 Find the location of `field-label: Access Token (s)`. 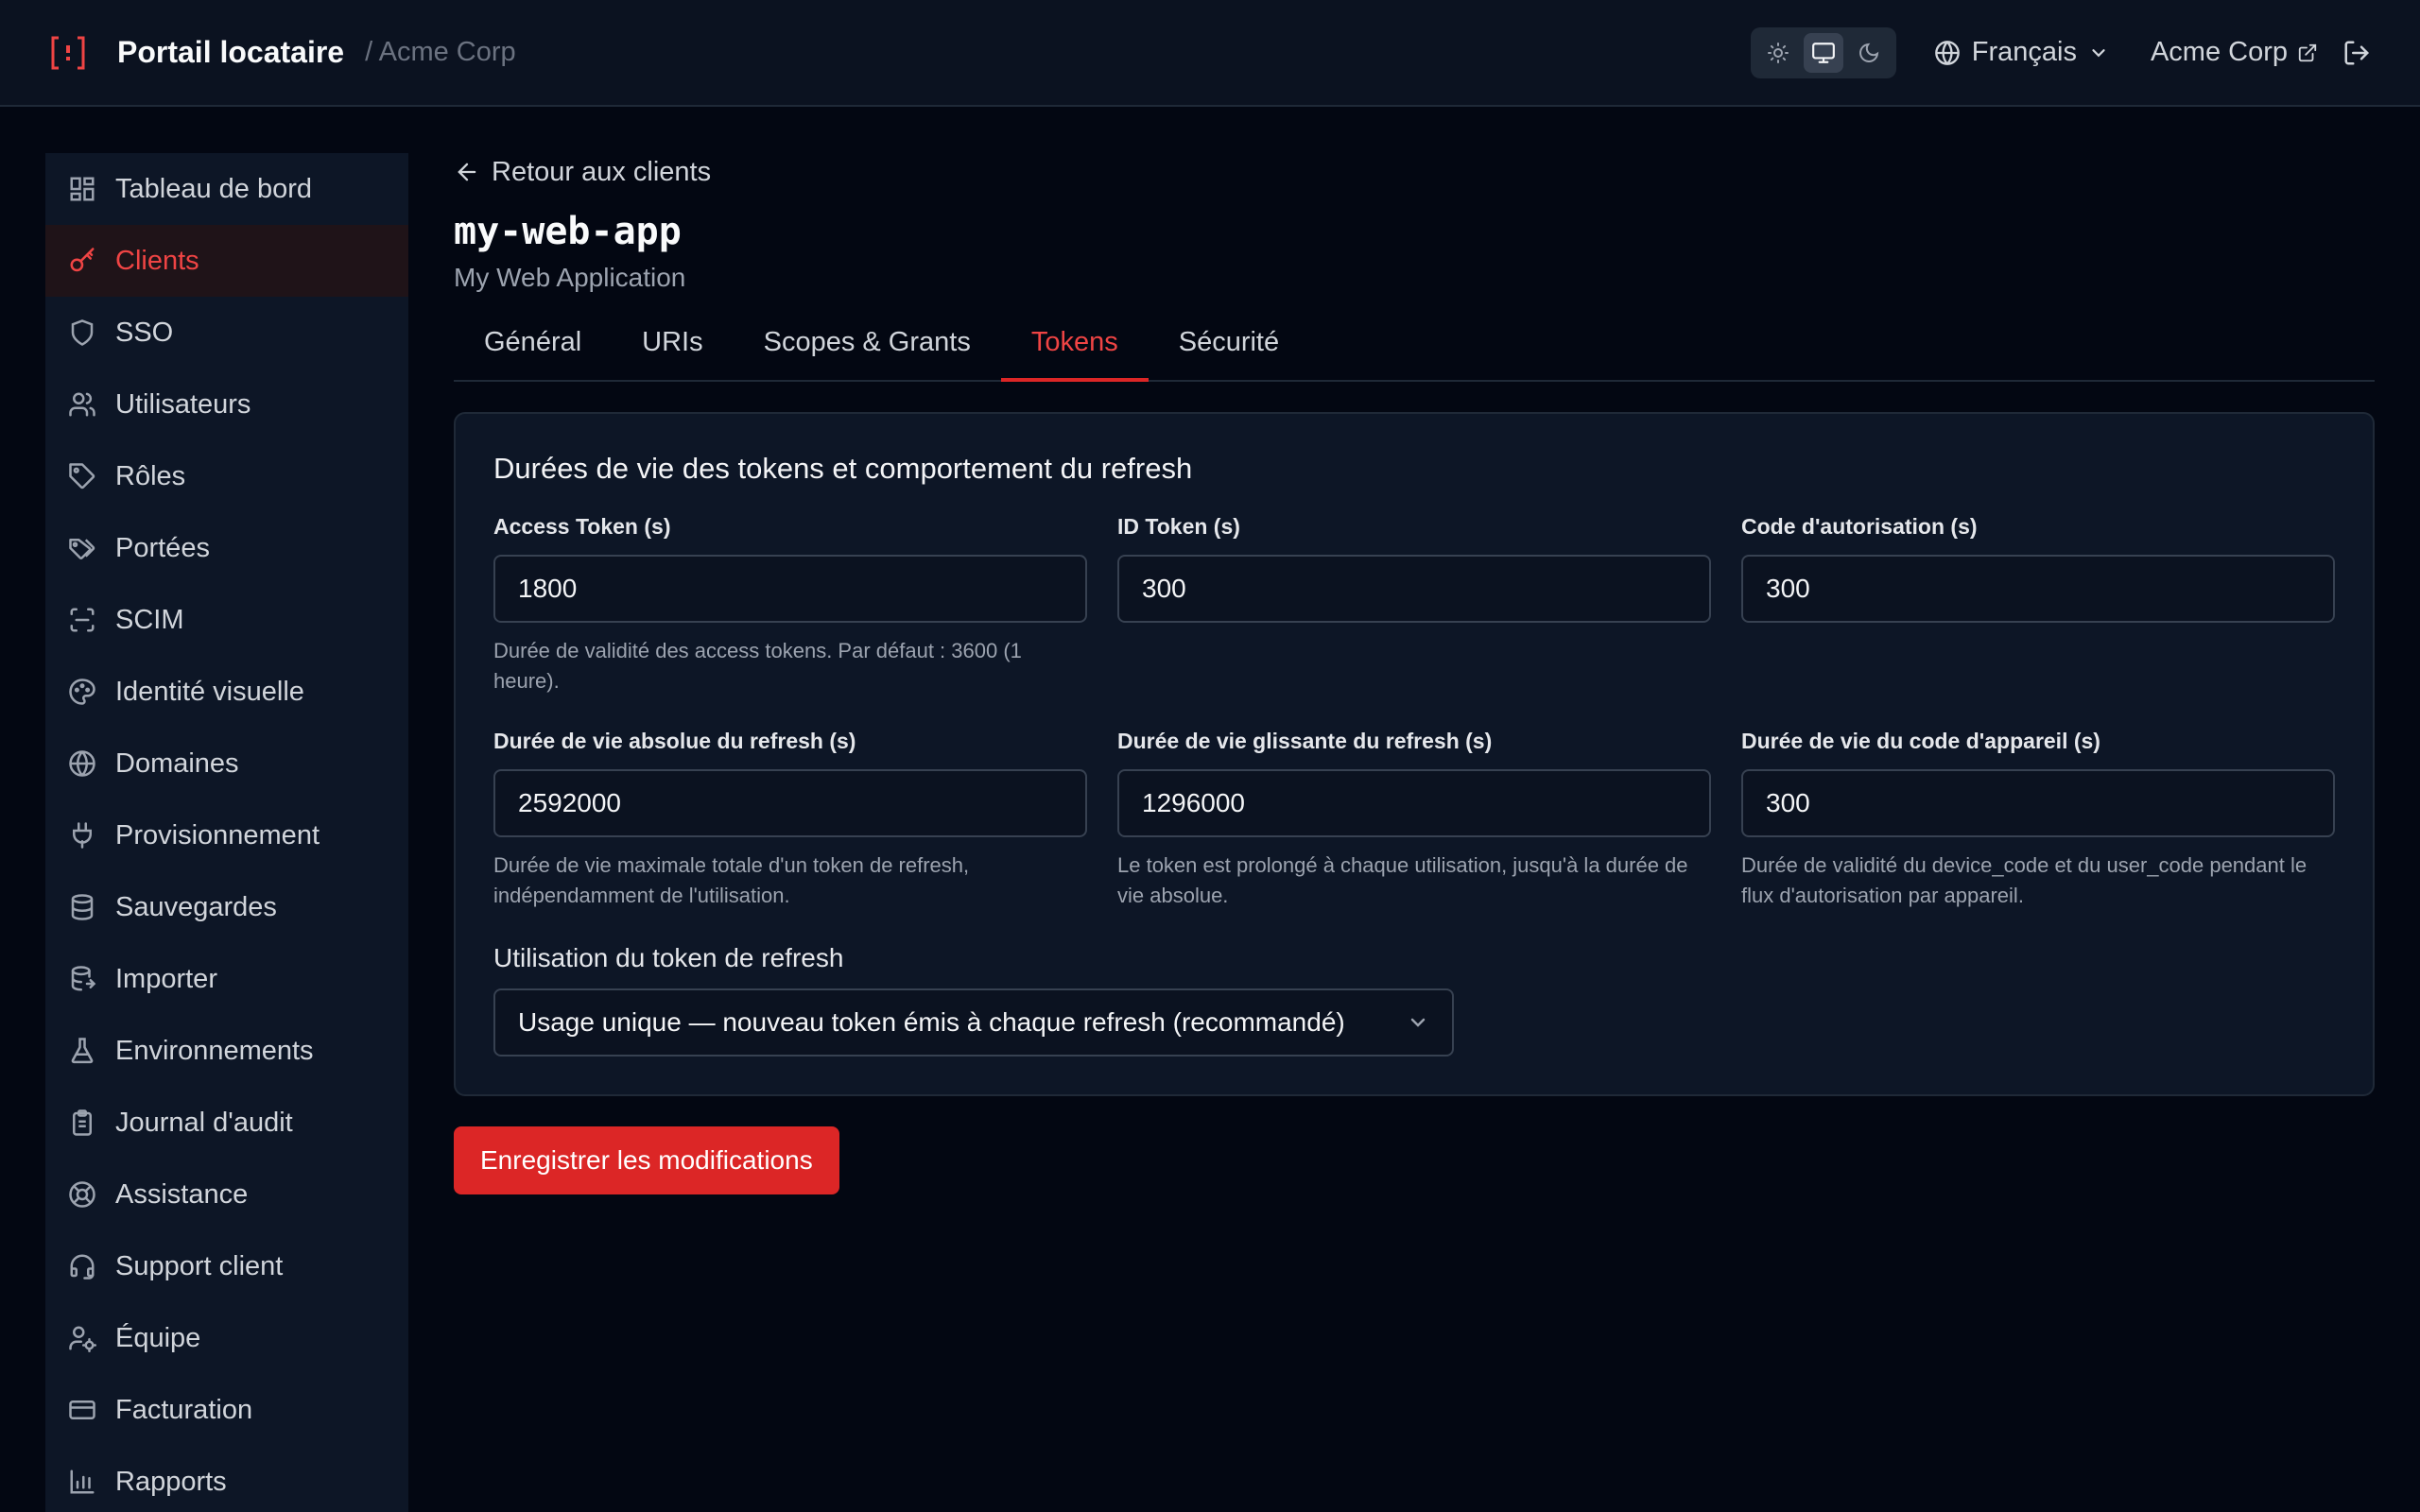

field-label: Access Token (s) is located at coordinates (582, 526).